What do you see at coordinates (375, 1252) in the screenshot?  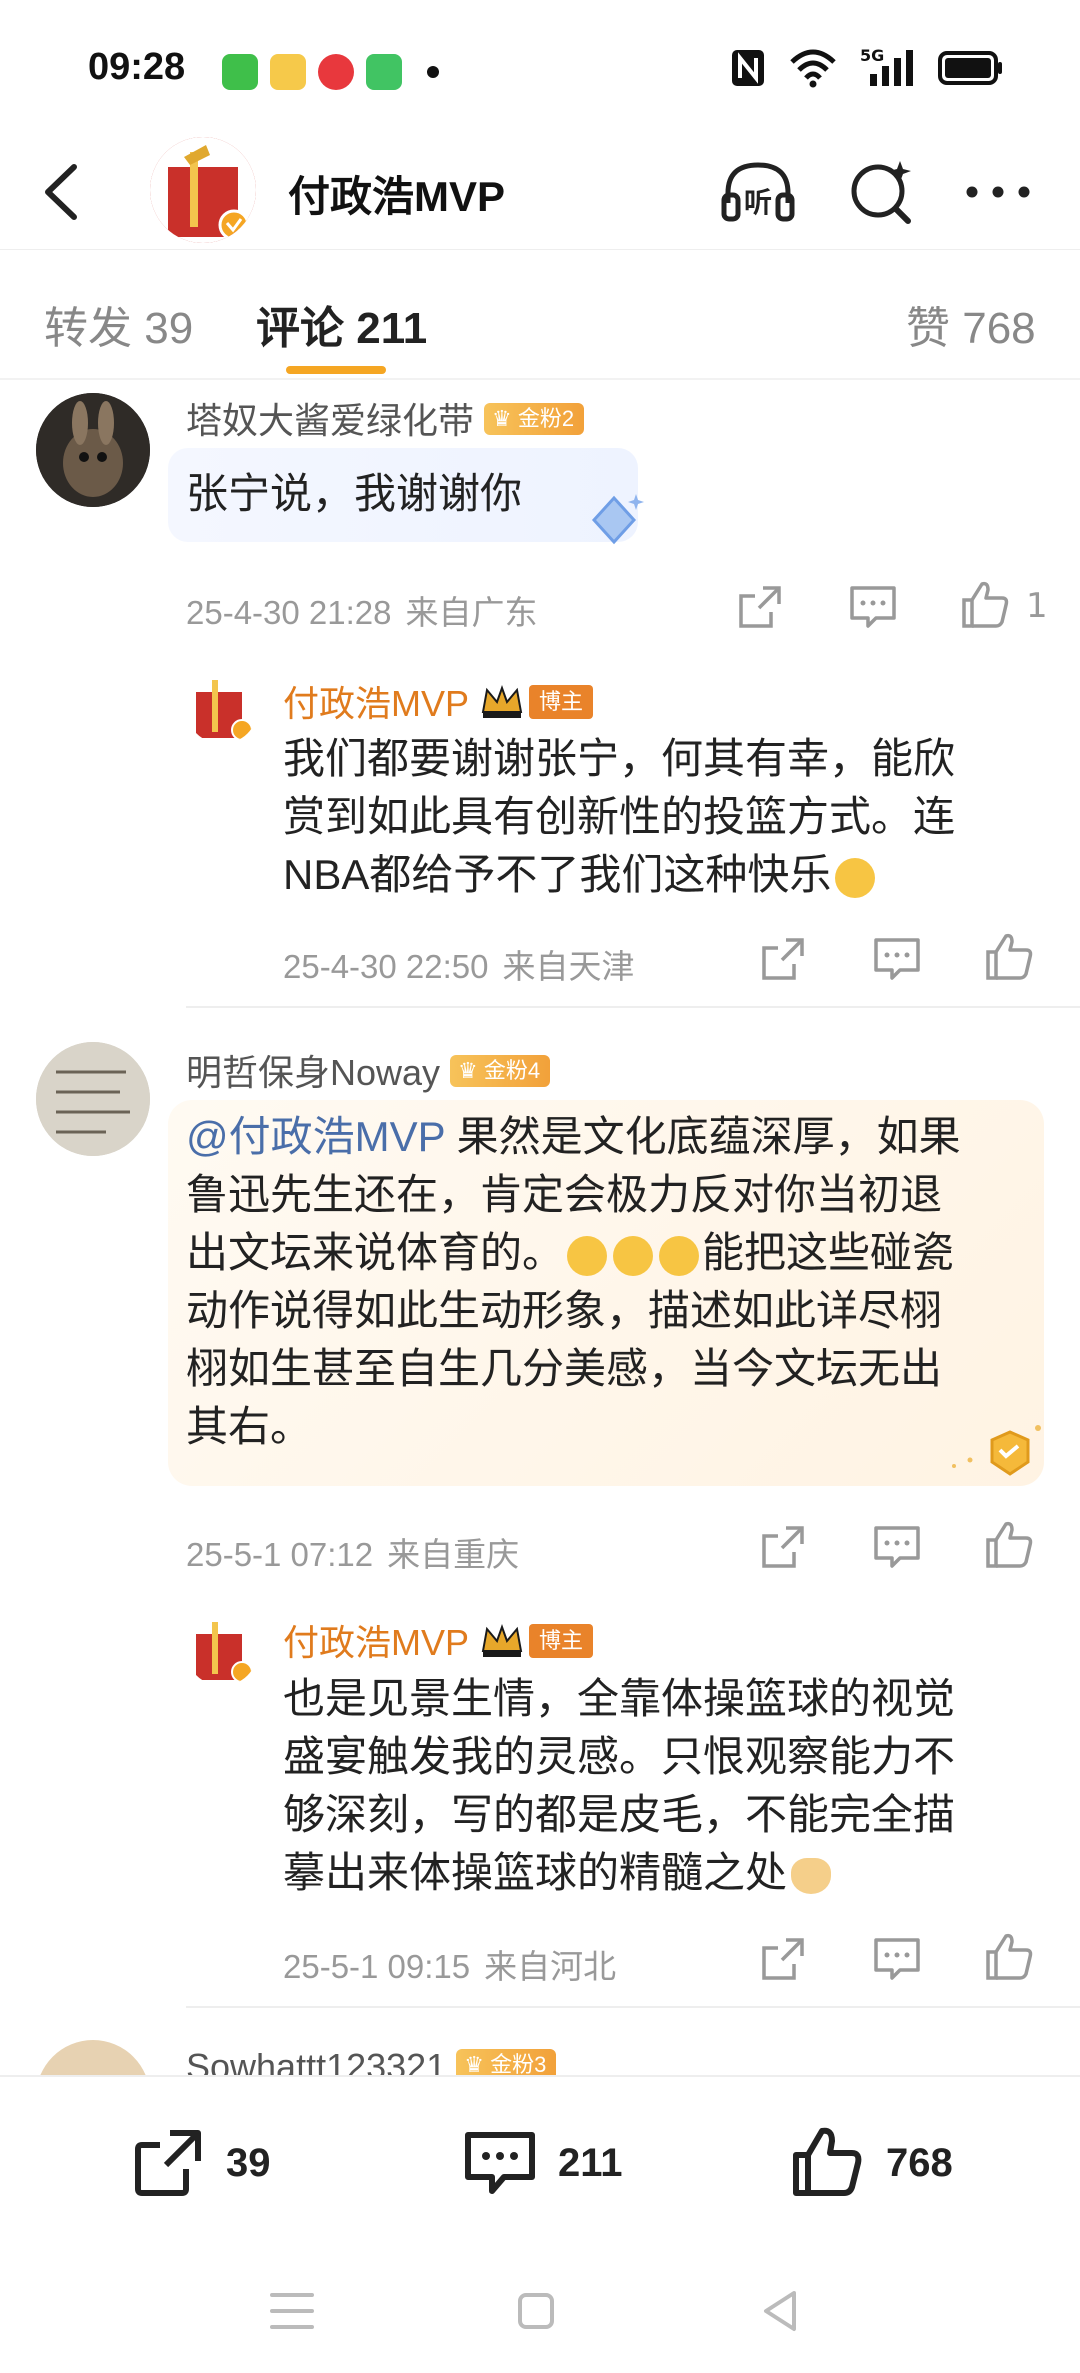 I see `comment-line-text: 出文坛来说体育的。` at bounding box center [375, 1252].